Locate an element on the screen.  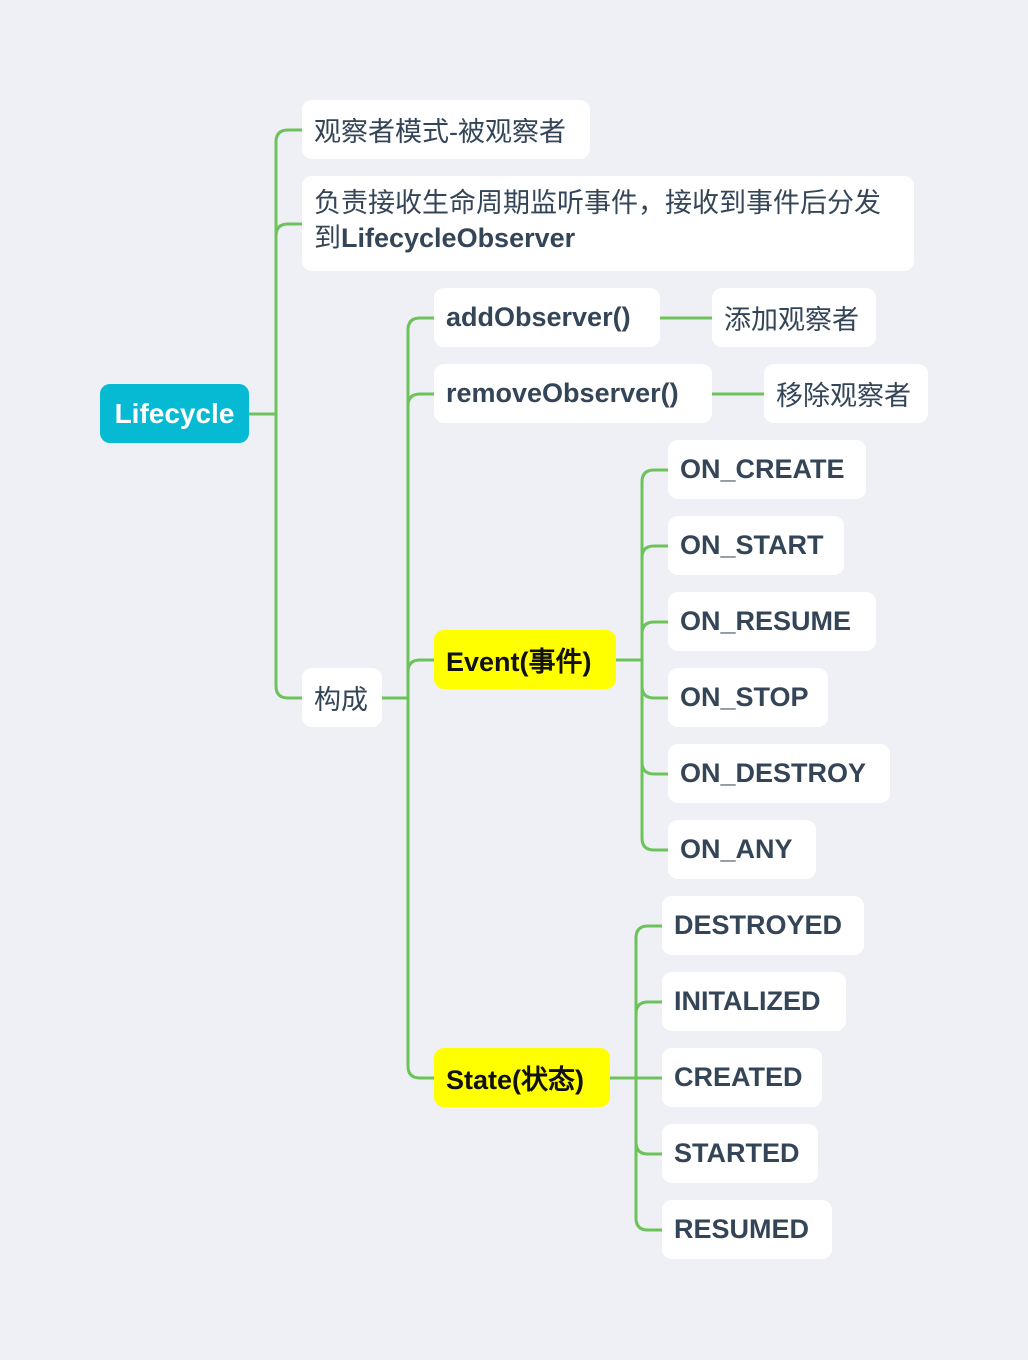
responsibility-line1: 负责接收生命周期监听事件，接收到事件后分发 is located at coordinates (597, 203).